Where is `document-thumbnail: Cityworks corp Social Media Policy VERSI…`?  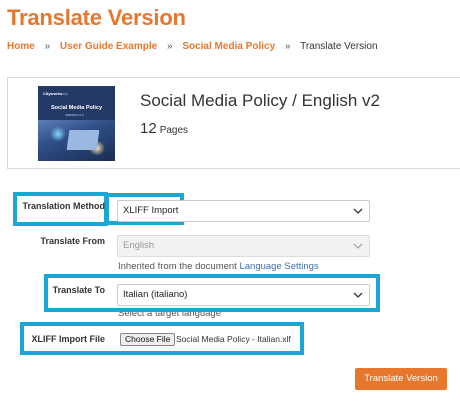
document-thumbnail: Cityworks corp Social Media Policy VERSI… is located at coordinates (76, 123).